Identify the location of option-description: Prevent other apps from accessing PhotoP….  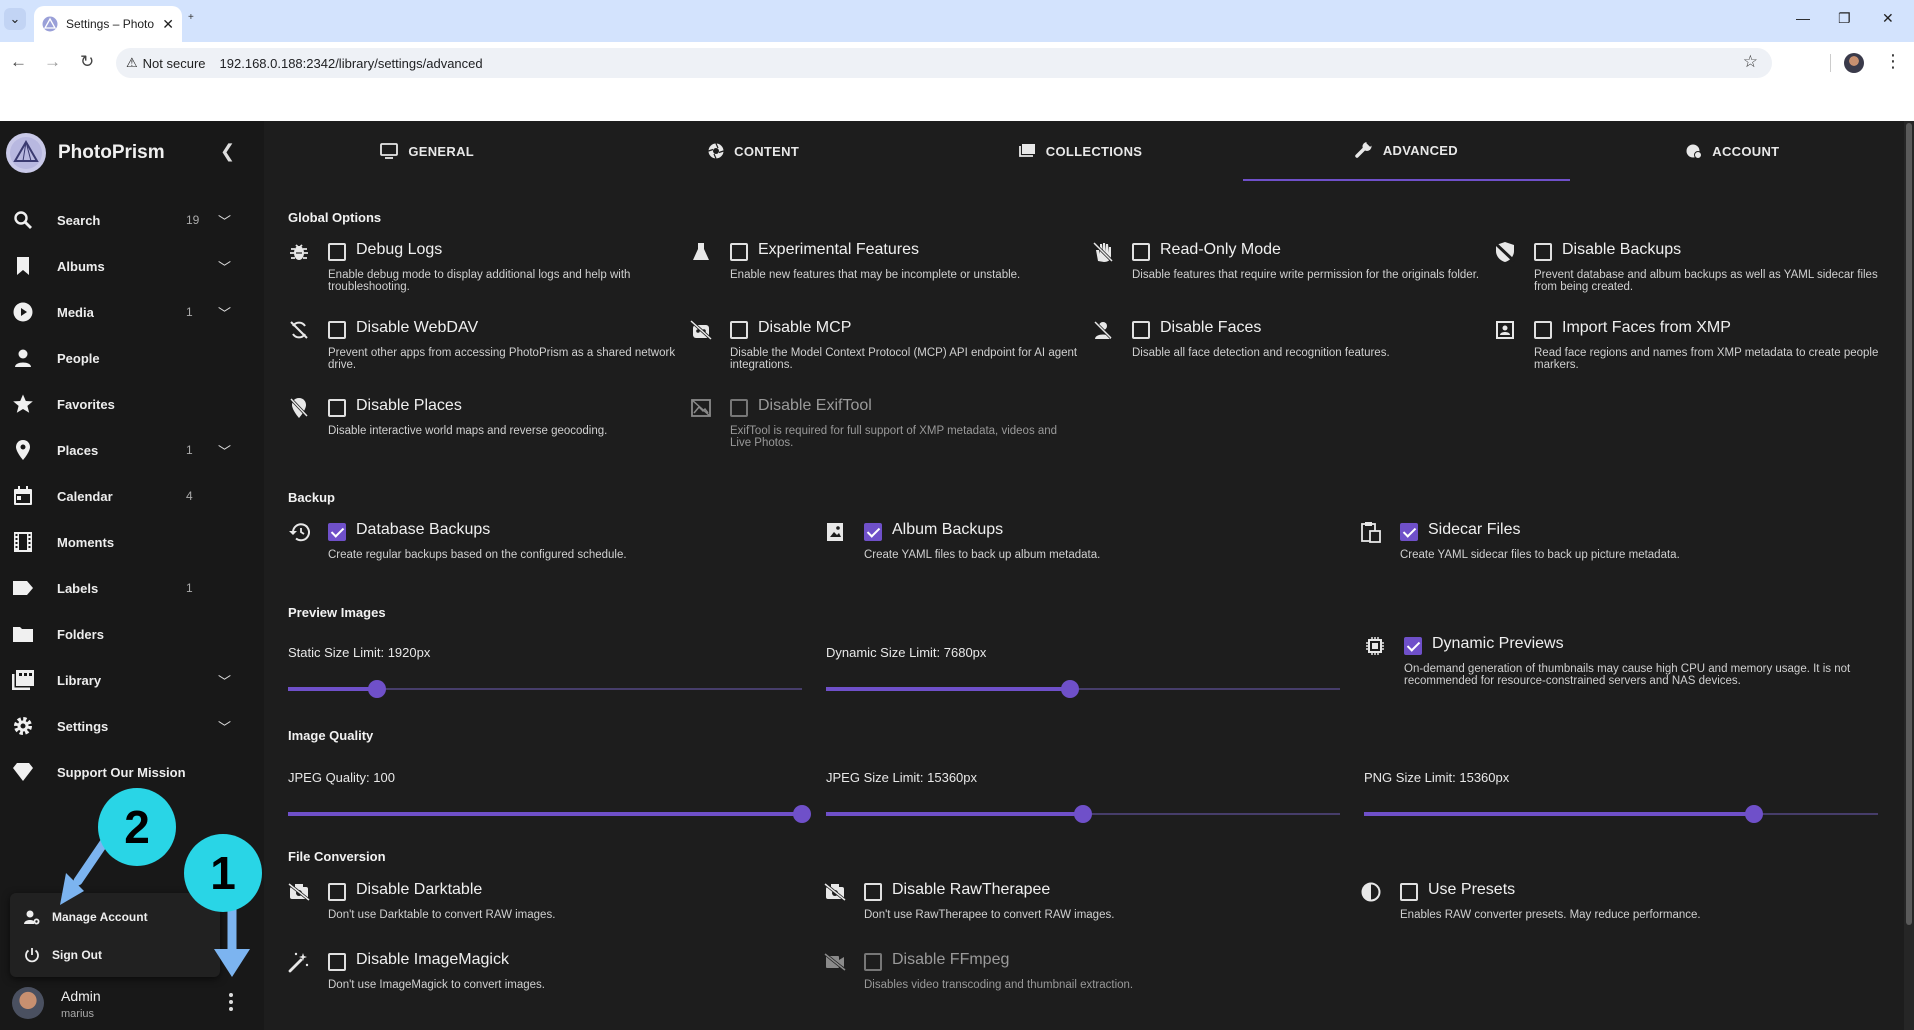
(502, 359).